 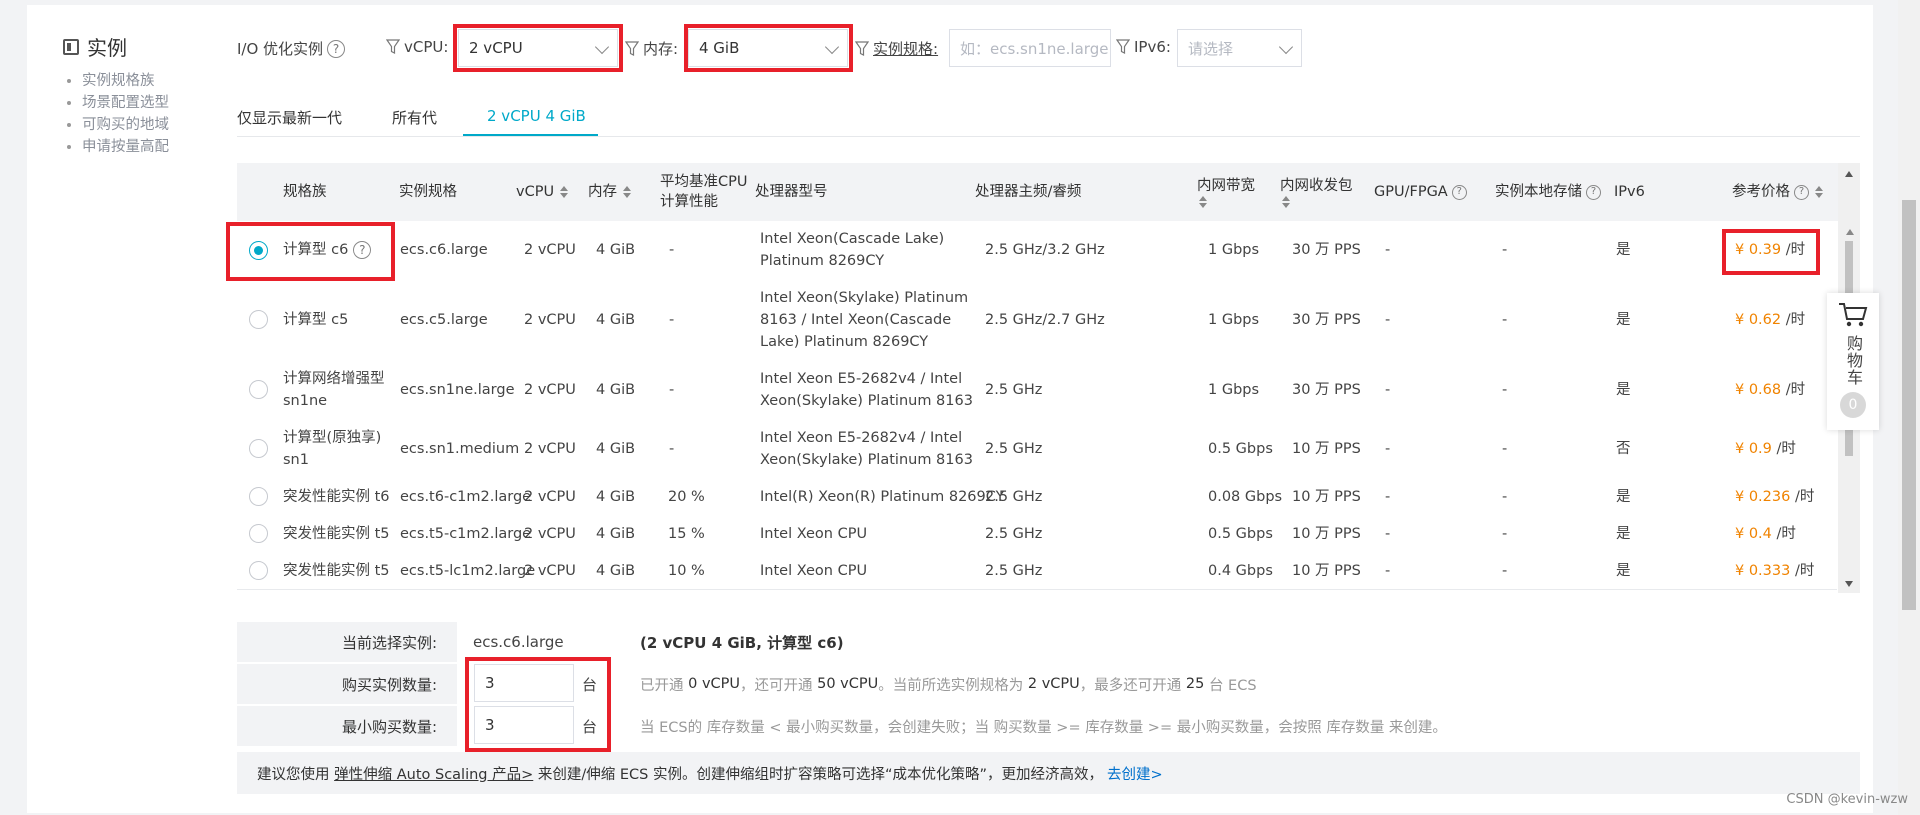 What do you see at coordinates (1030, 48) in the screenshot?
I see `spec-input: 如：ecs.sn1ne.large` at bounding box center [1030, 48].